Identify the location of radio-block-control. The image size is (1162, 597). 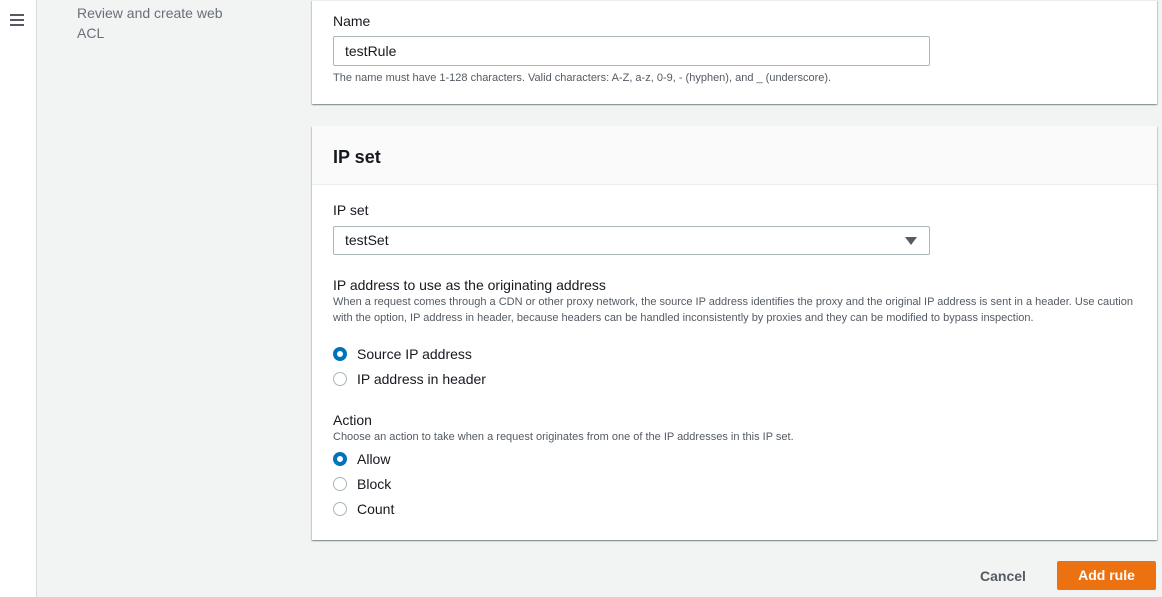
(340, 484).